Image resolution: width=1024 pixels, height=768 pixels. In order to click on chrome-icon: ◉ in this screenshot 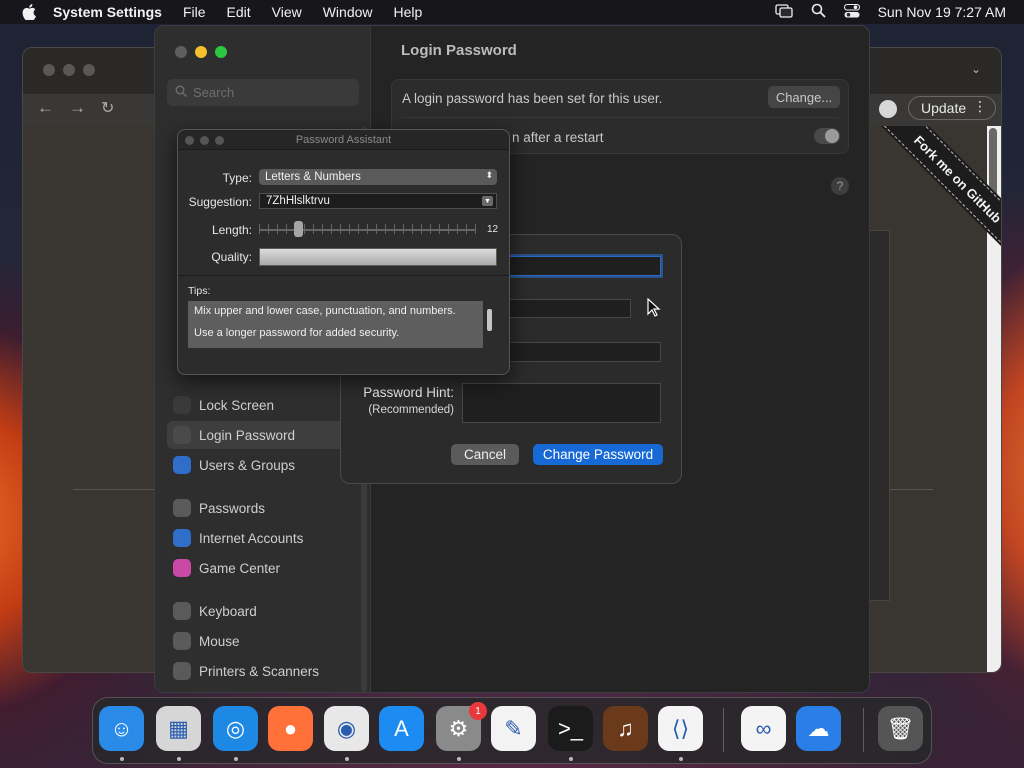, I will do `click(346, 728)`.